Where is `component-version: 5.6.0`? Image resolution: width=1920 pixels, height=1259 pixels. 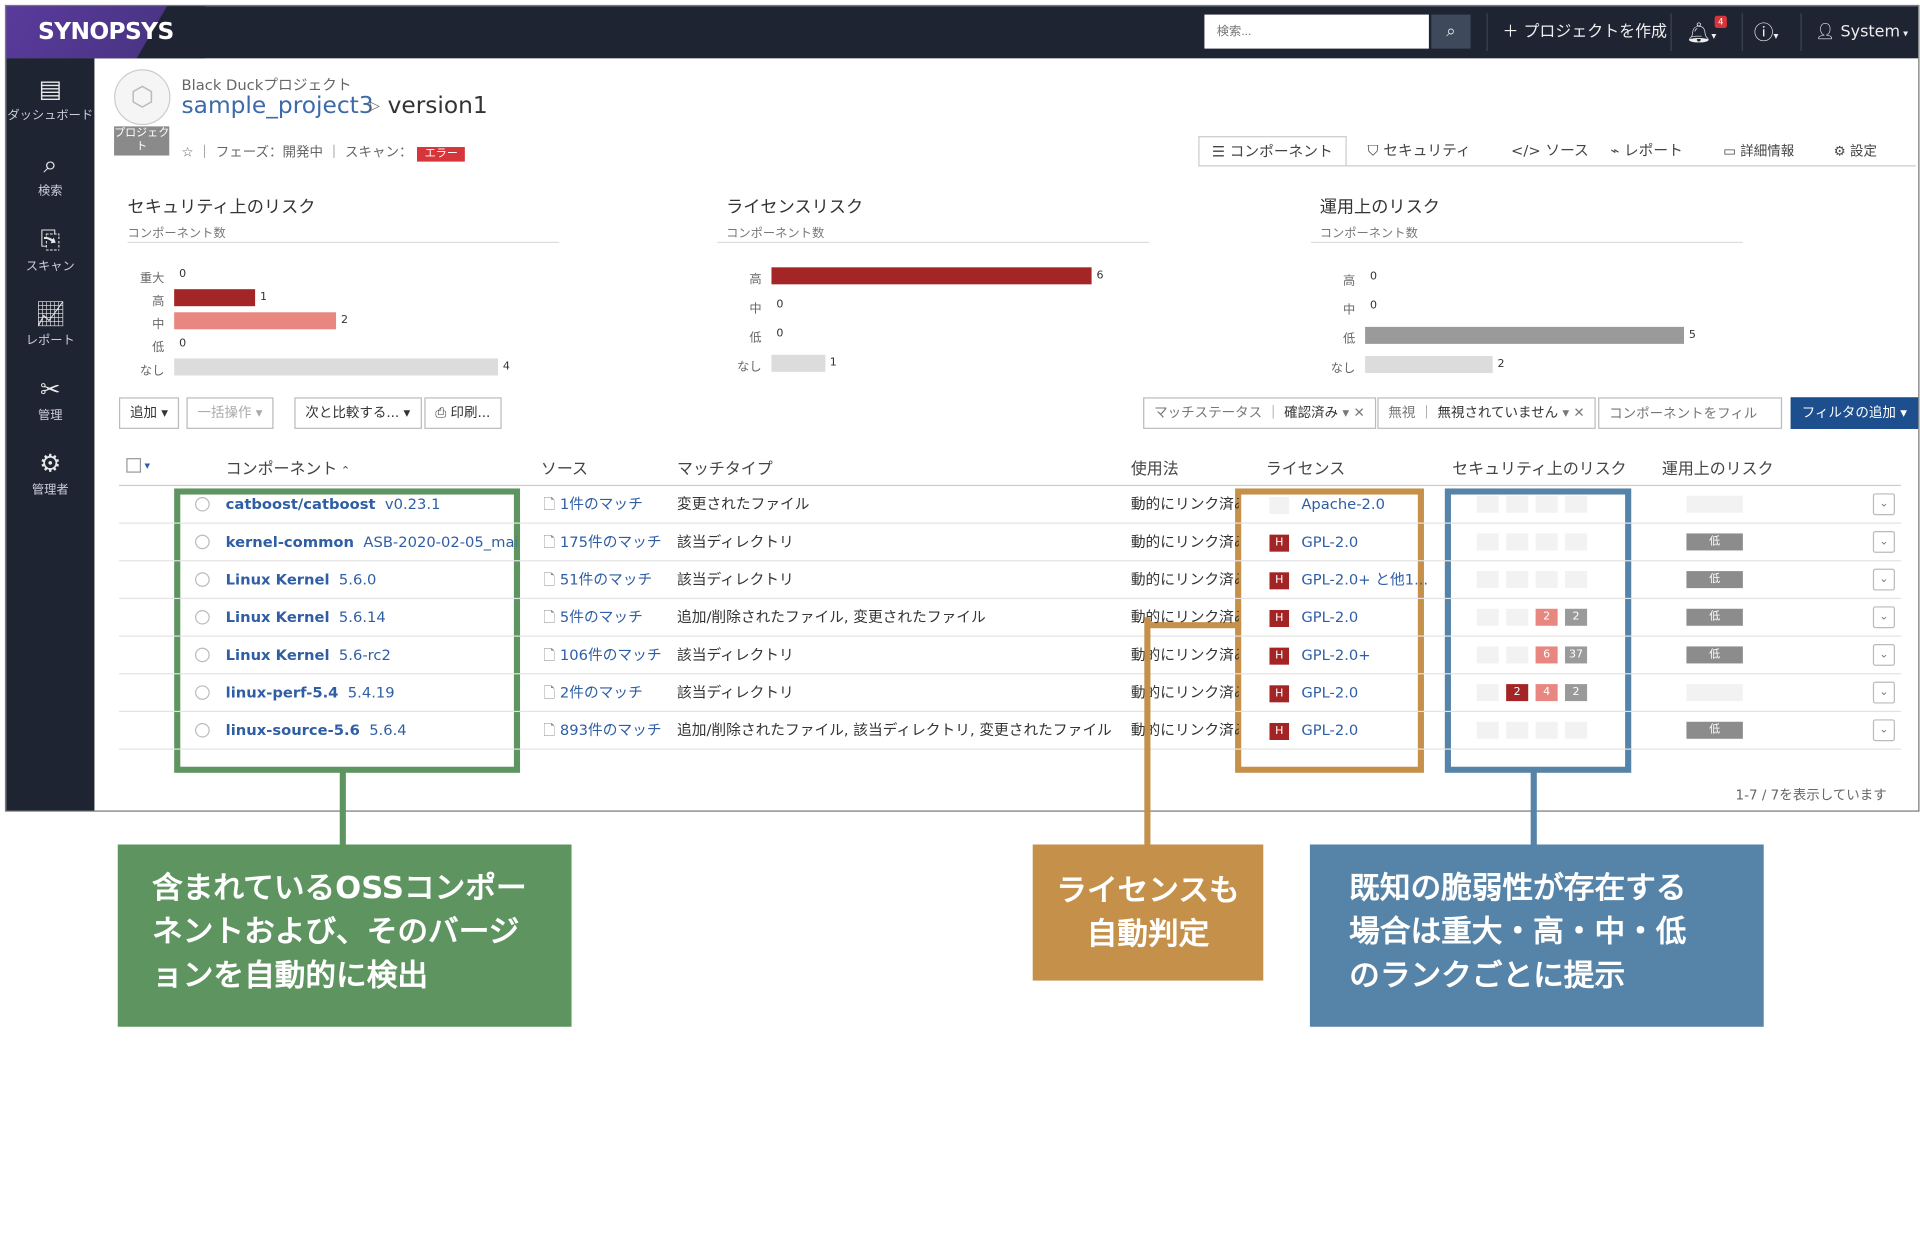 component-version: 5.6.0 is located at coordinates (357, 579).